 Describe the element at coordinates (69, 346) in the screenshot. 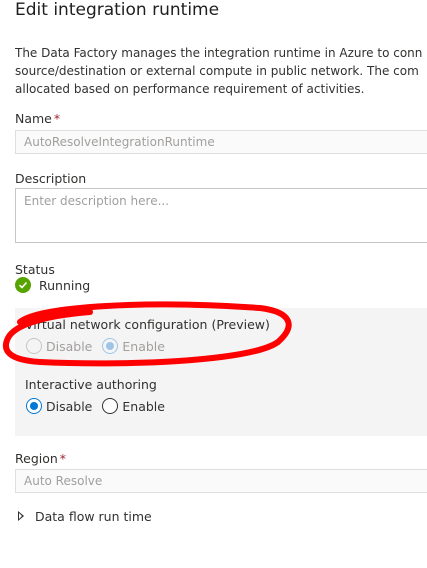

I see `vnet-disable-label: Disable` at that location.